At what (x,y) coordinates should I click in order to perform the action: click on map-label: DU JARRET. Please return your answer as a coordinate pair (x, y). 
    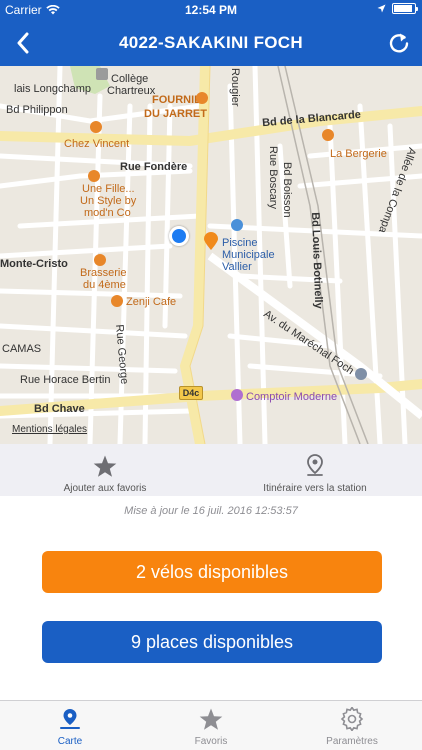
    Looking at the image, I should click on (175, 114).